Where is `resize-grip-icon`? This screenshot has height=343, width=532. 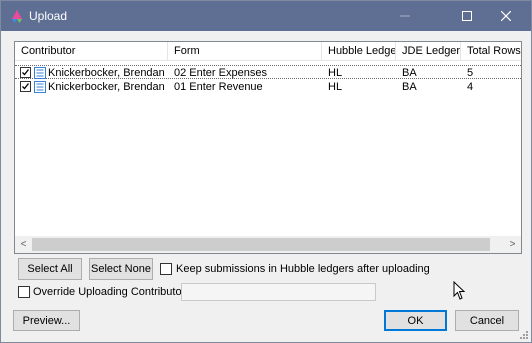 resize-grip-icon is located at coordinates (524, 335).